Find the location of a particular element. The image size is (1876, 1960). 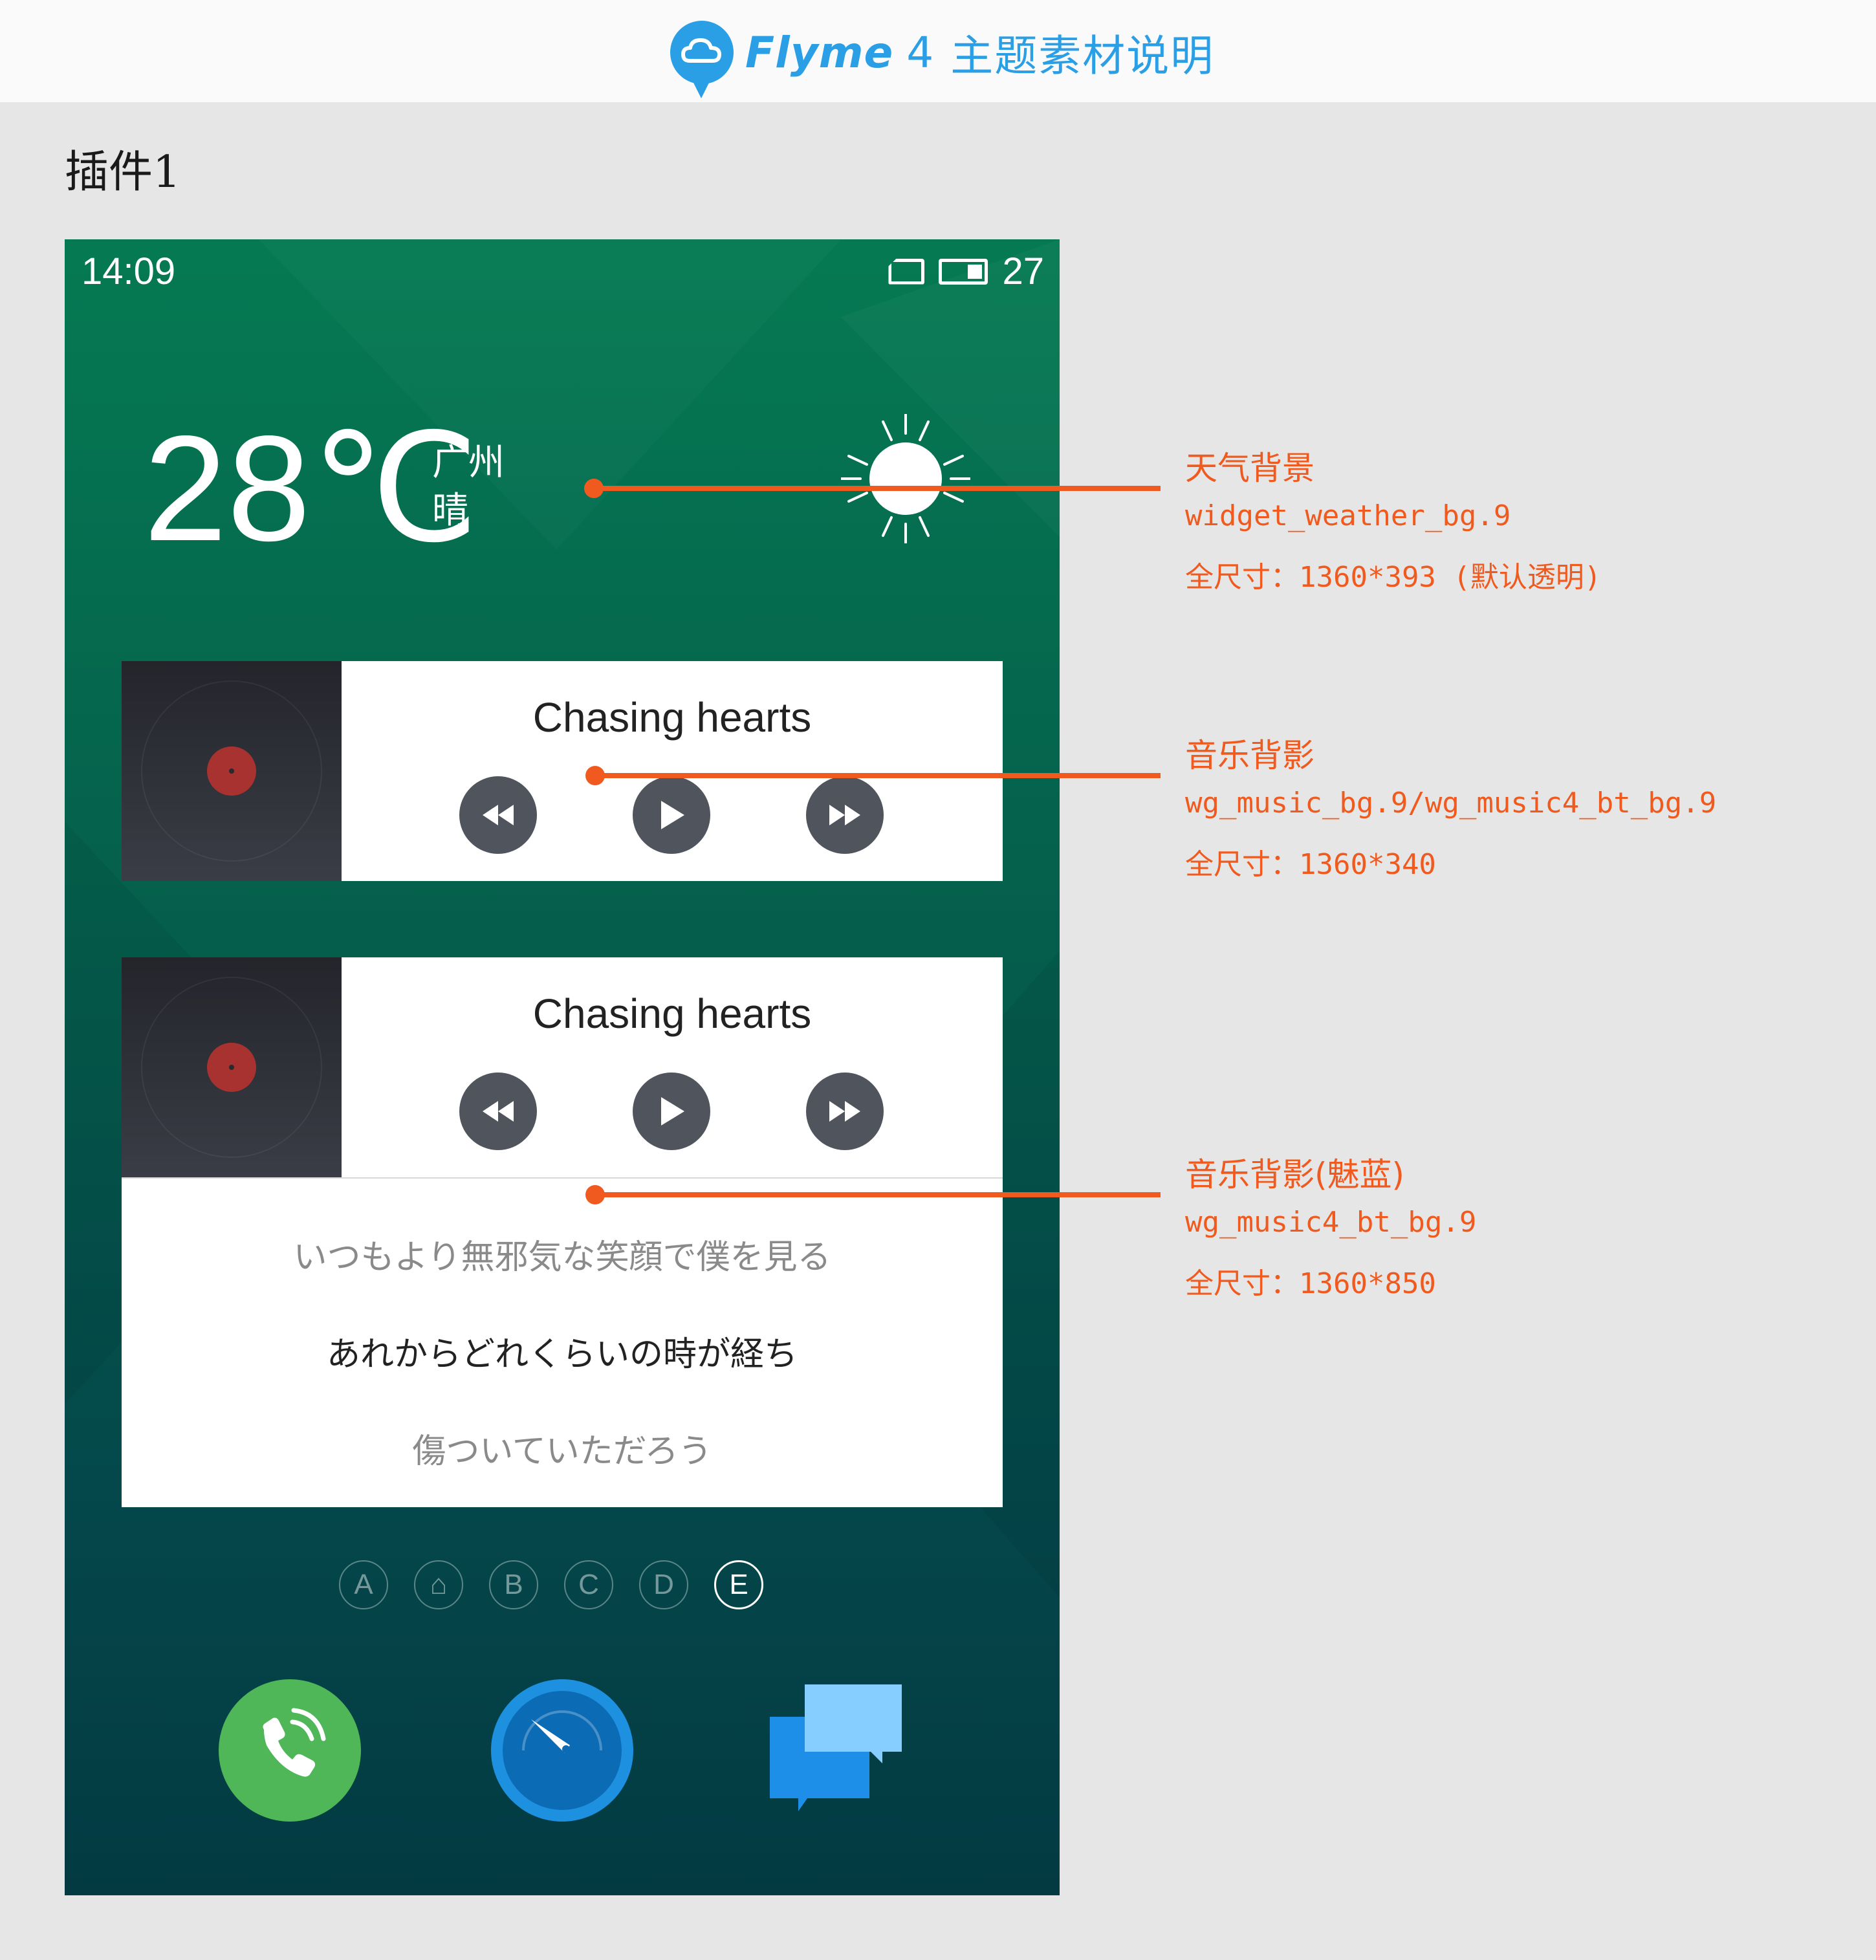

lyric-line-current: あれからどれくらいの時が経ち is located at coordinates (562, 1354).